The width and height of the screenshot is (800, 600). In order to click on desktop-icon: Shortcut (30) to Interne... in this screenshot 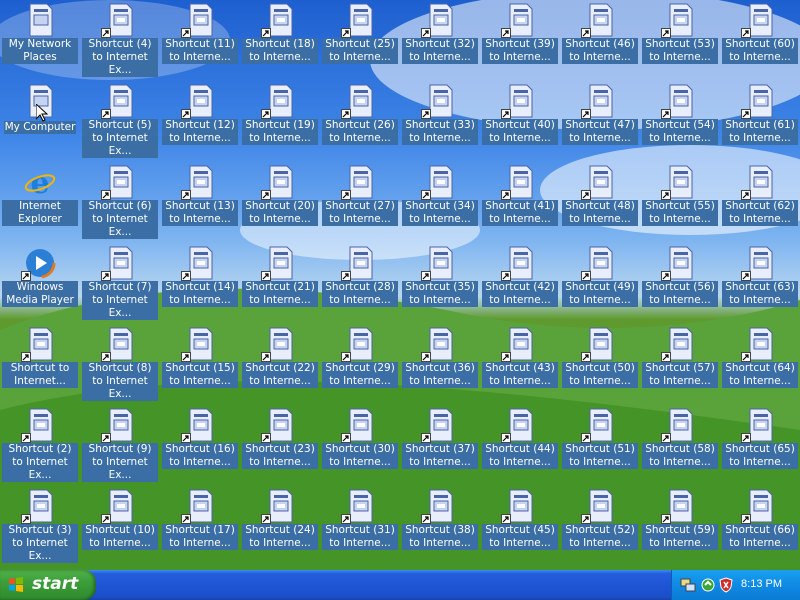, I will do `click(360, 443)`.